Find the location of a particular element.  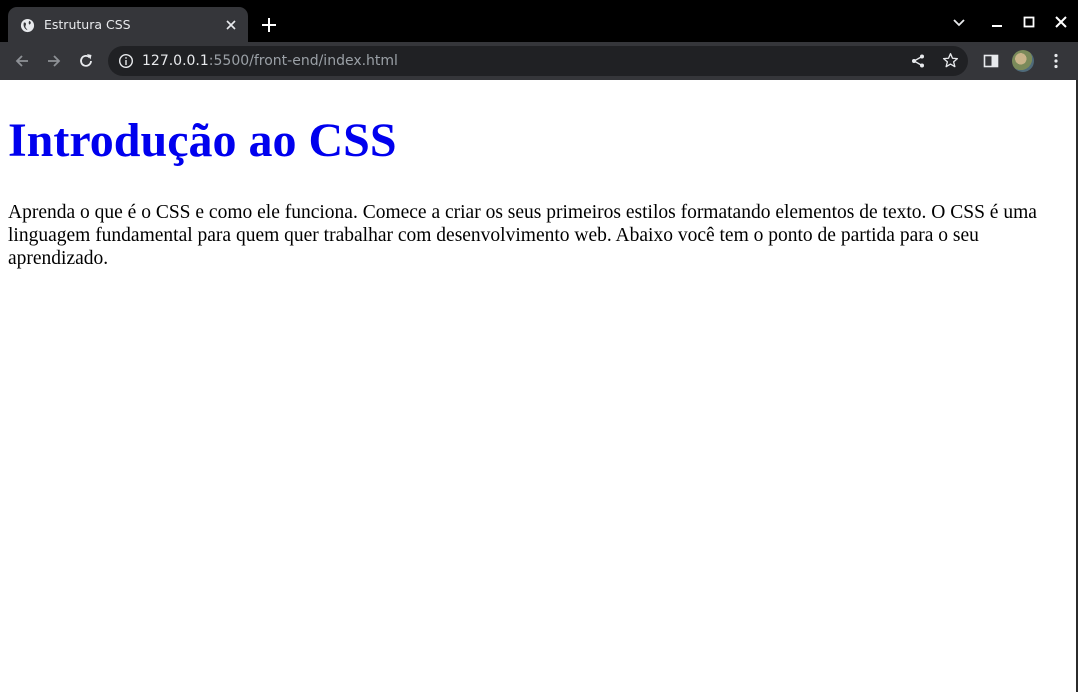

url-path: :5500/front-end/index.html is located at coordinates (303, 61).